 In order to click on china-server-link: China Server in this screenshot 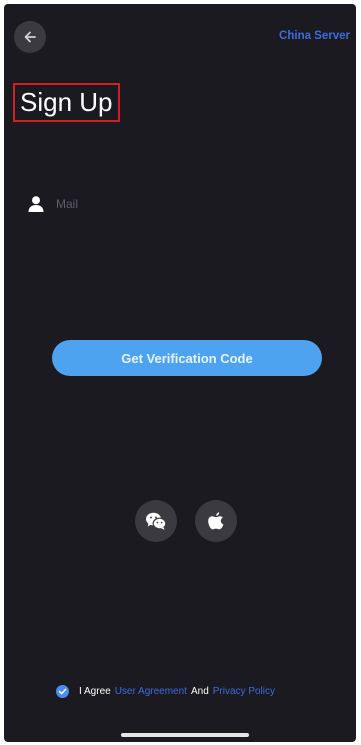, I will do `click(314, 36)`.